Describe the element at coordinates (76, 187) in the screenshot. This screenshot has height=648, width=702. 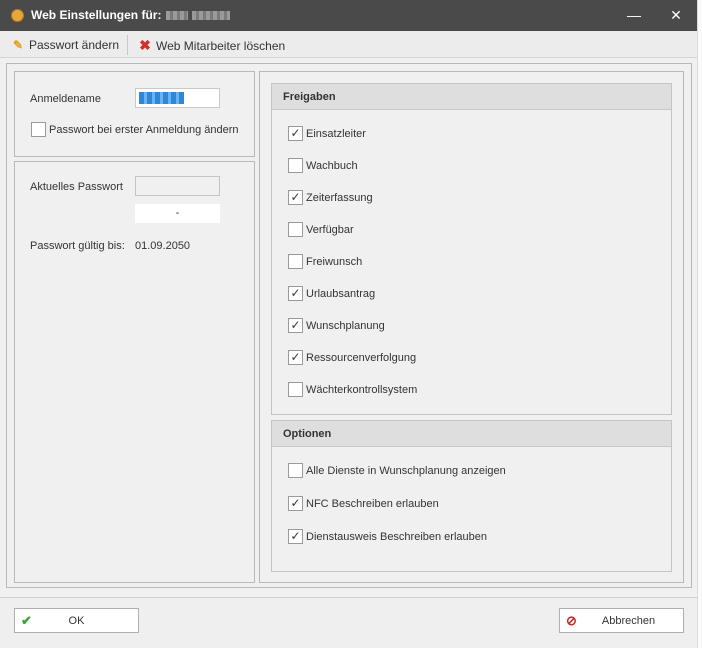
I see `current-password-label: Aktuelles Passwort` at that location.